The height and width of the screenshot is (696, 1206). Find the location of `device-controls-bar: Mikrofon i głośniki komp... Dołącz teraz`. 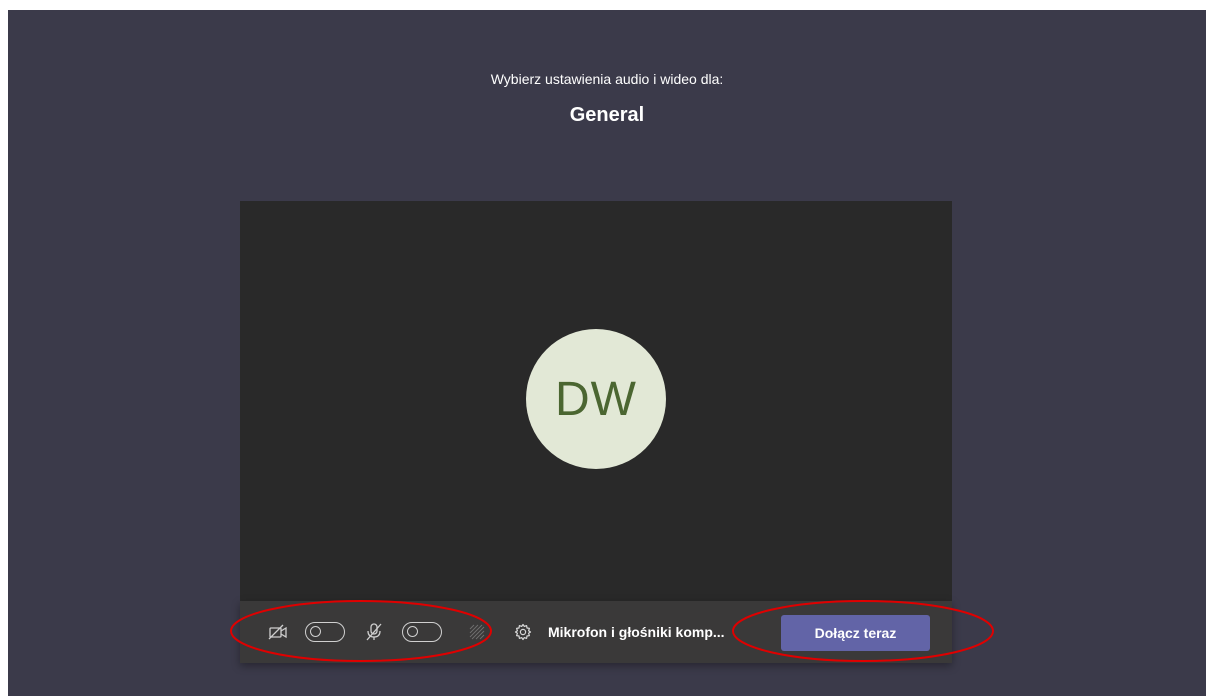

device-controls-bar: Mikrofon i głośniki komp... Dołącz teraz is located at coordinates (596, 632).